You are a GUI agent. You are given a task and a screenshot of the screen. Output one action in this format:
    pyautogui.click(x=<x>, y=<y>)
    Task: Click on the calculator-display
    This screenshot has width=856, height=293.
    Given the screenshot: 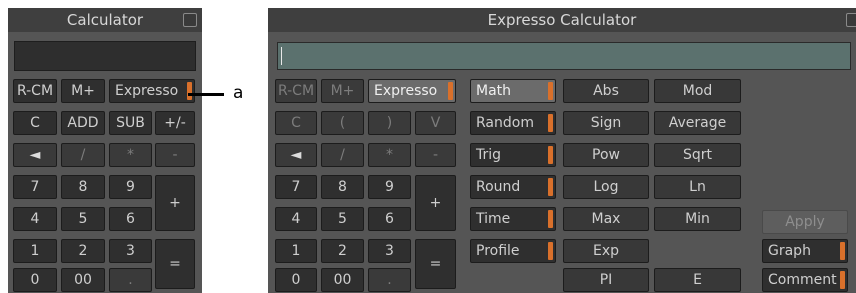 What is the action you would take?
    pyautogui.click(x=105, y=56)
    